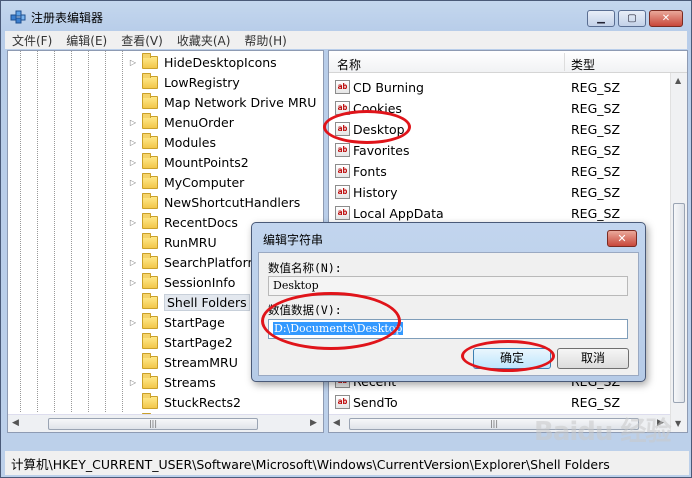 The image size is (692, 478). What do you see at coordinates (225, 122) in the screenshot?
I see `tree-item: ▷ MenuOrder` at bounding box center [225, 122].